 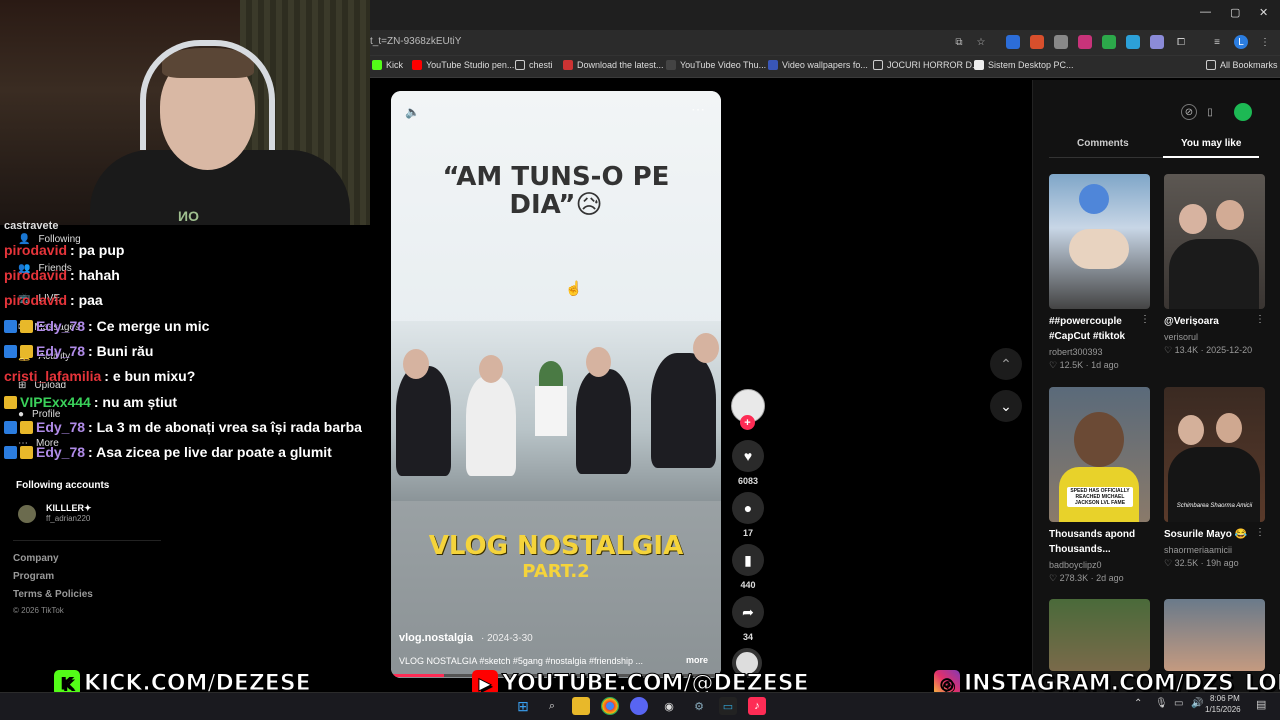 I want to click on save-button: ▮, so click(x=748, y=560).